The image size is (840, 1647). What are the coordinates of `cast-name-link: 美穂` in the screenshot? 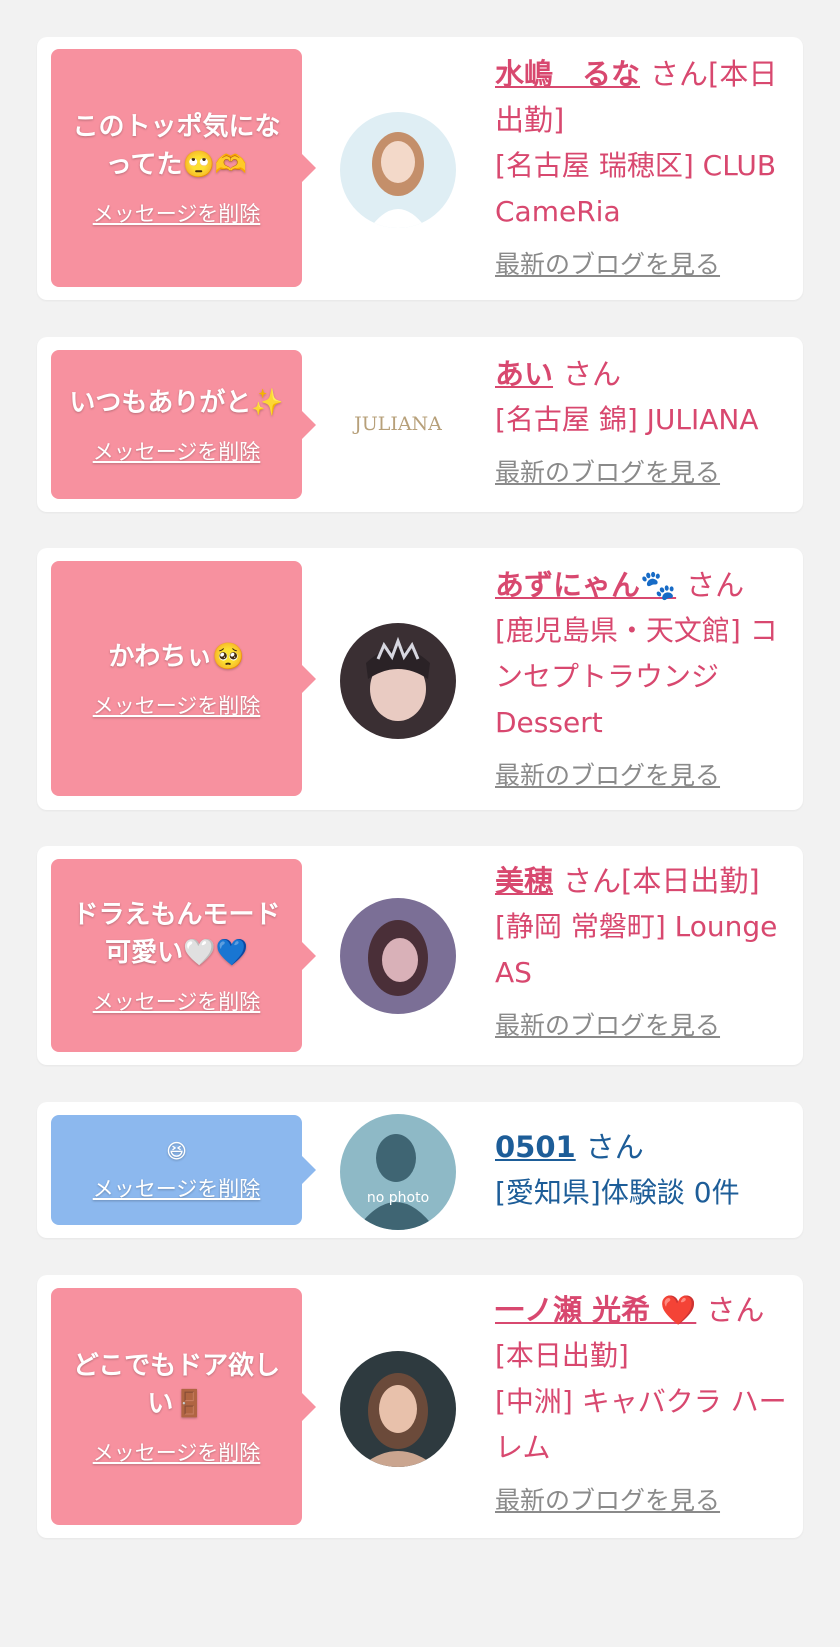 It's located at (524, 881).